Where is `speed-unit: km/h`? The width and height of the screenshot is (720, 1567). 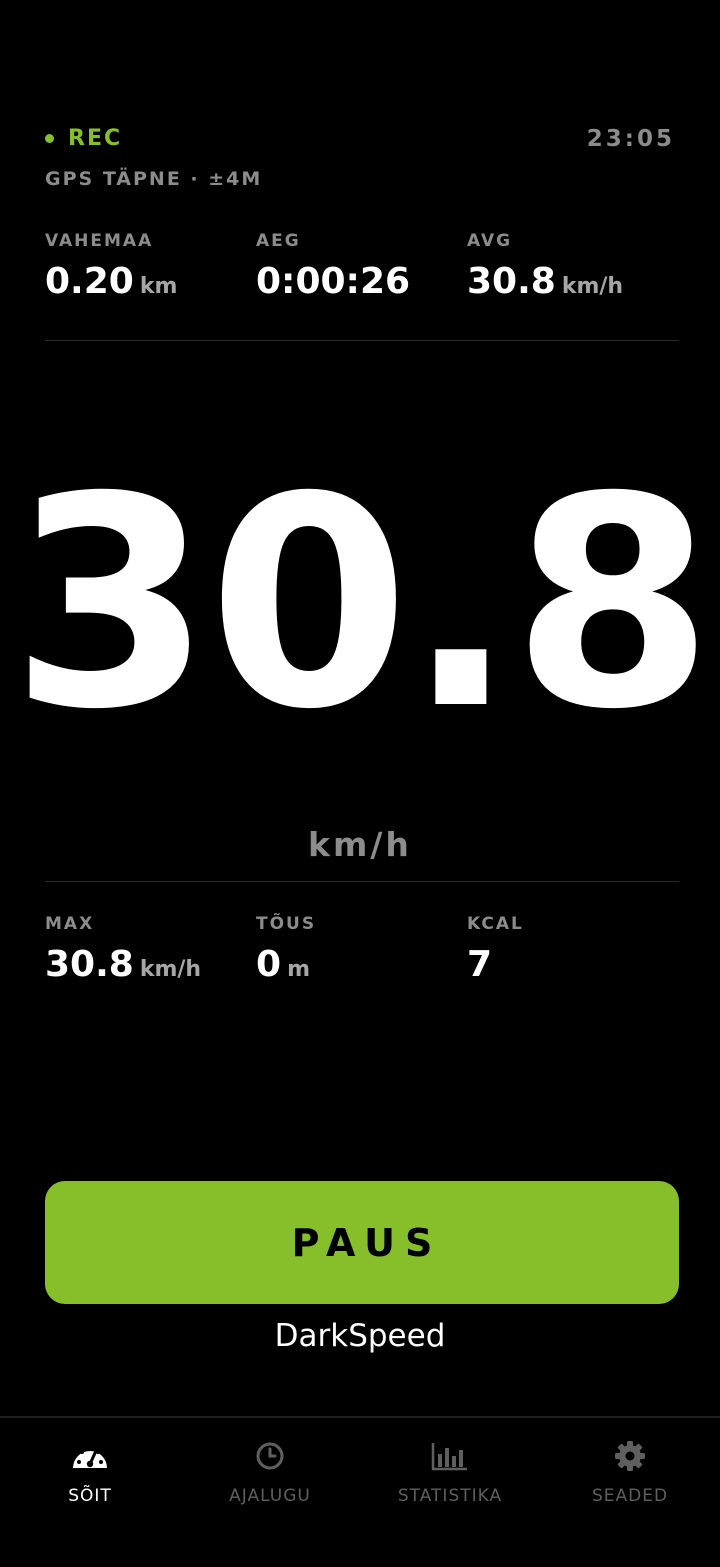 speed-unit: km/h is located at coordinates (360, 844).